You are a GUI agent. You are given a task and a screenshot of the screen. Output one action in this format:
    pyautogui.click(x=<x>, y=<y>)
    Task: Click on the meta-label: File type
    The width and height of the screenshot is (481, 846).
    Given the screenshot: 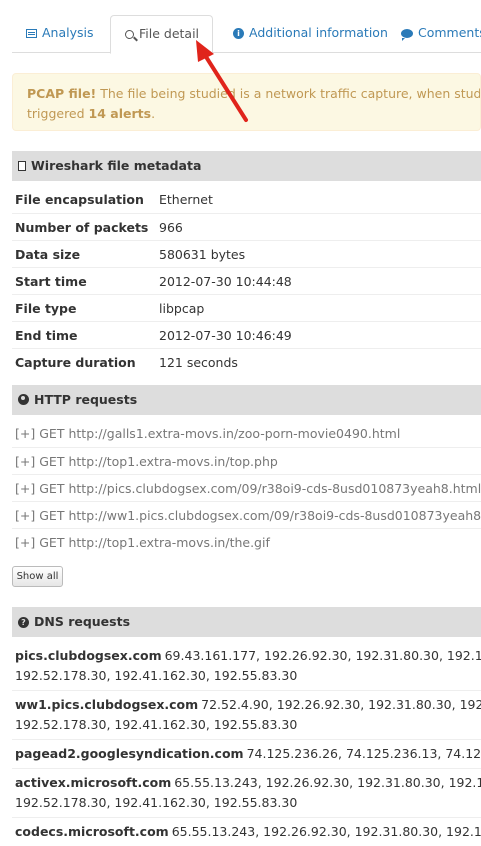 What is the action you would take?
    pyautogui.click(x=46, y=308)
    